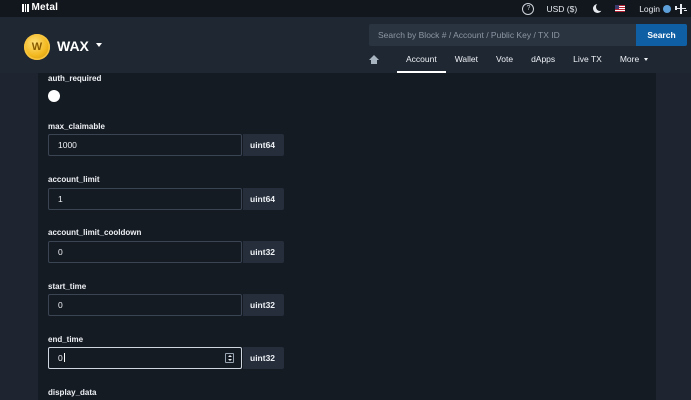 The width and height of the screenshot is (691, 400). I want to click on field-label-account-limit: account_limit, so click(74, 179).